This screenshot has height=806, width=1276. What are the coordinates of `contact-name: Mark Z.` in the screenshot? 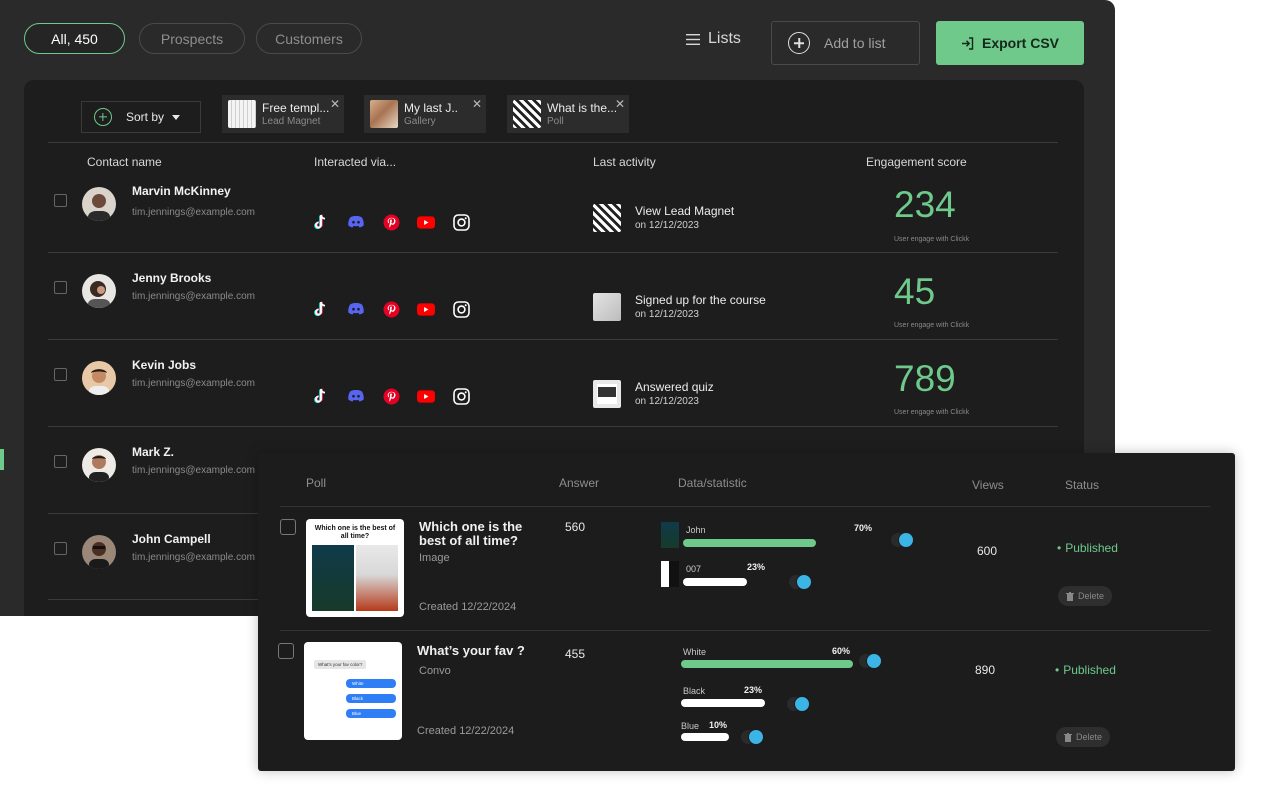 It's located at (153, 452).